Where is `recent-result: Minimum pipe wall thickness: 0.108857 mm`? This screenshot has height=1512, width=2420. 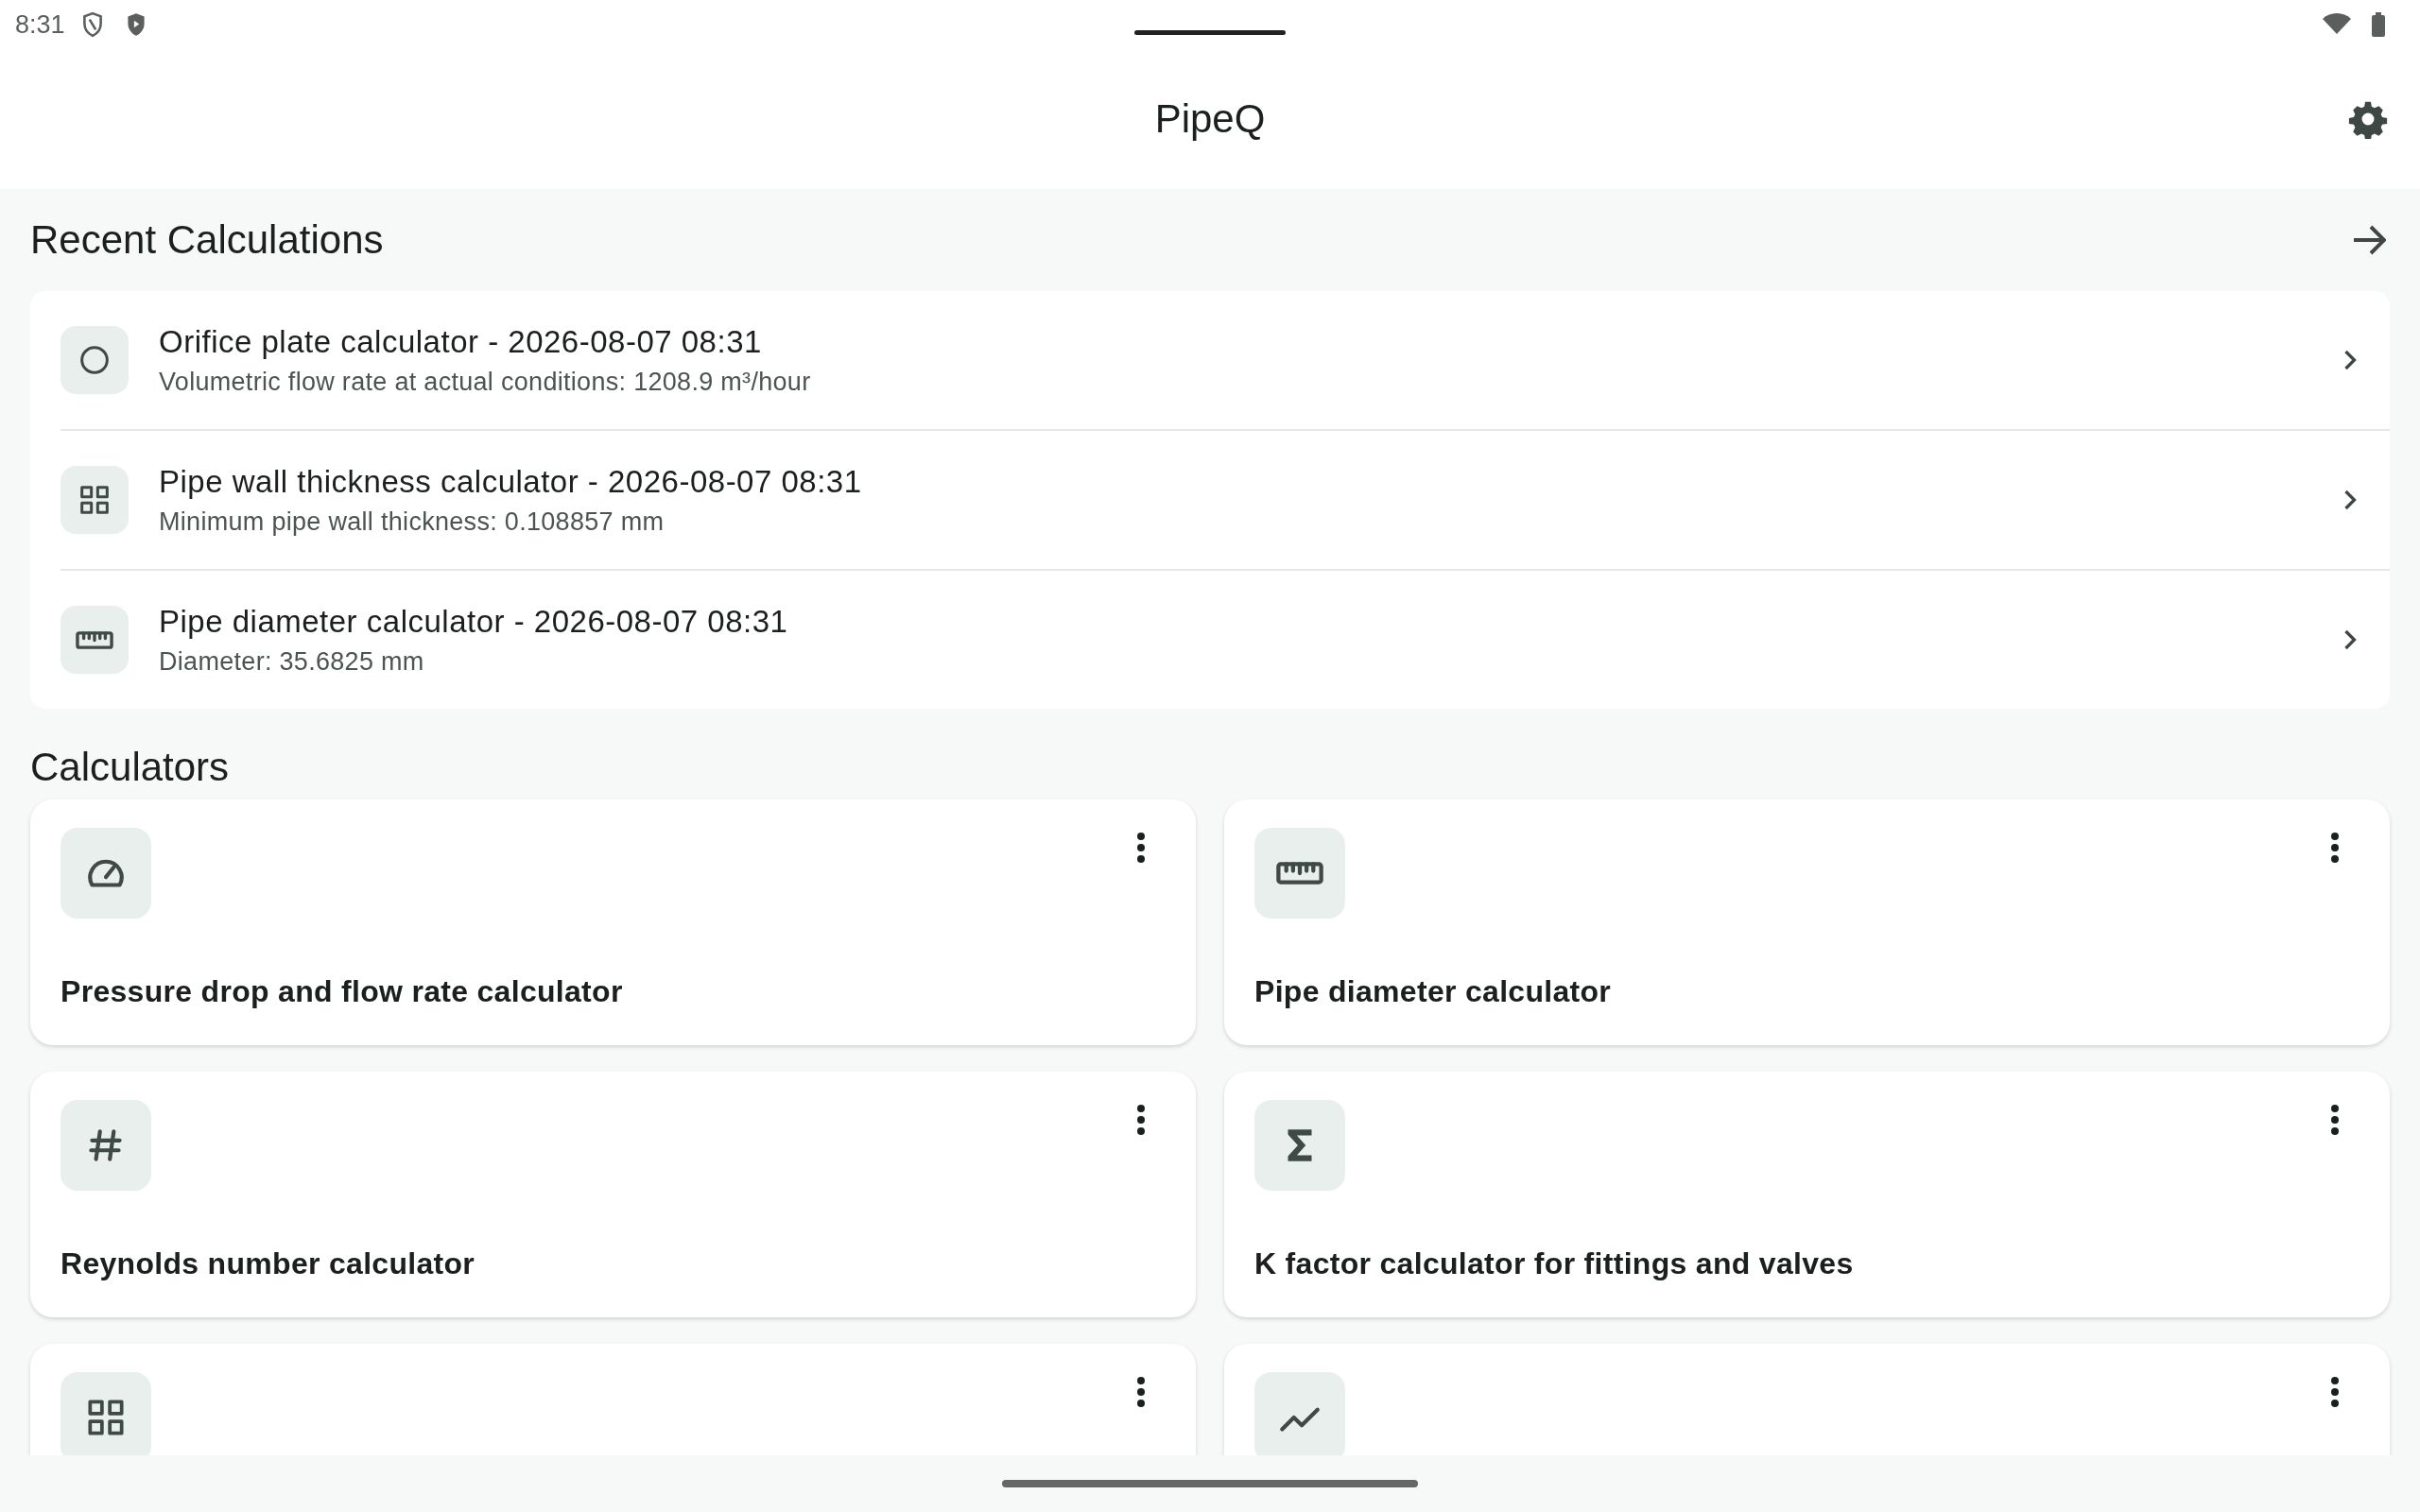 recent-result: Minimum pipe wall thickness: 0.108857 mm is located at coordinates (412, 522).